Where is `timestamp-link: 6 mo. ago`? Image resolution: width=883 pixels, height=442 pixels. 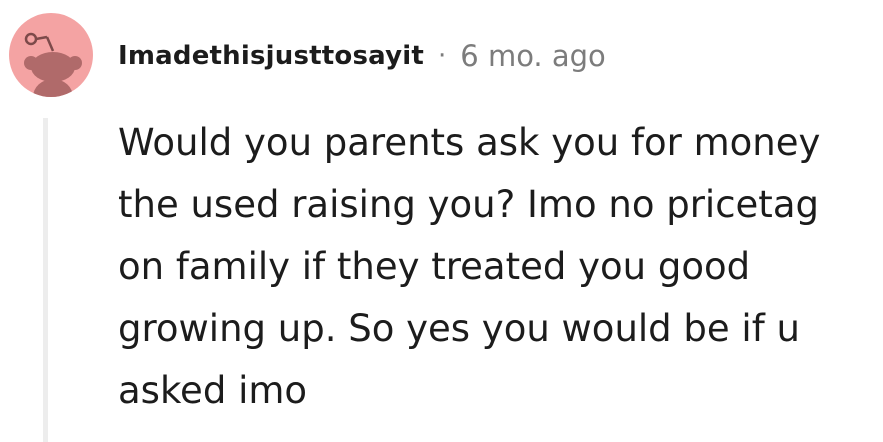
timestamp-link: 6 mo. ago is located at coordinates (533, 56).